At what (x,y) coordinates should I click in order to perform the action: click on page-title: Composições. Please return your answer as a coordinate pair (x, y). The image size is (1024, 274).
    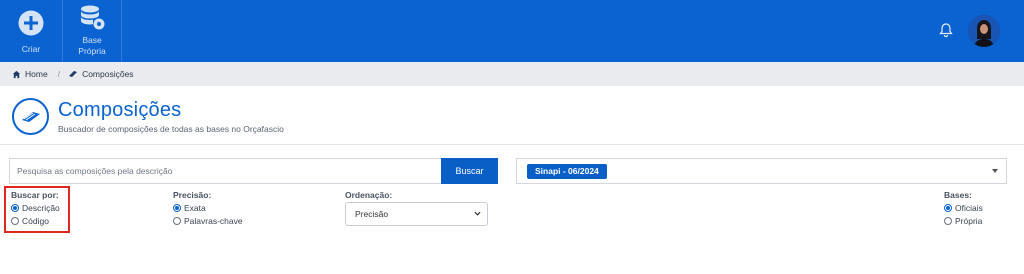
    Looking at the image, I should click on (120, 110).